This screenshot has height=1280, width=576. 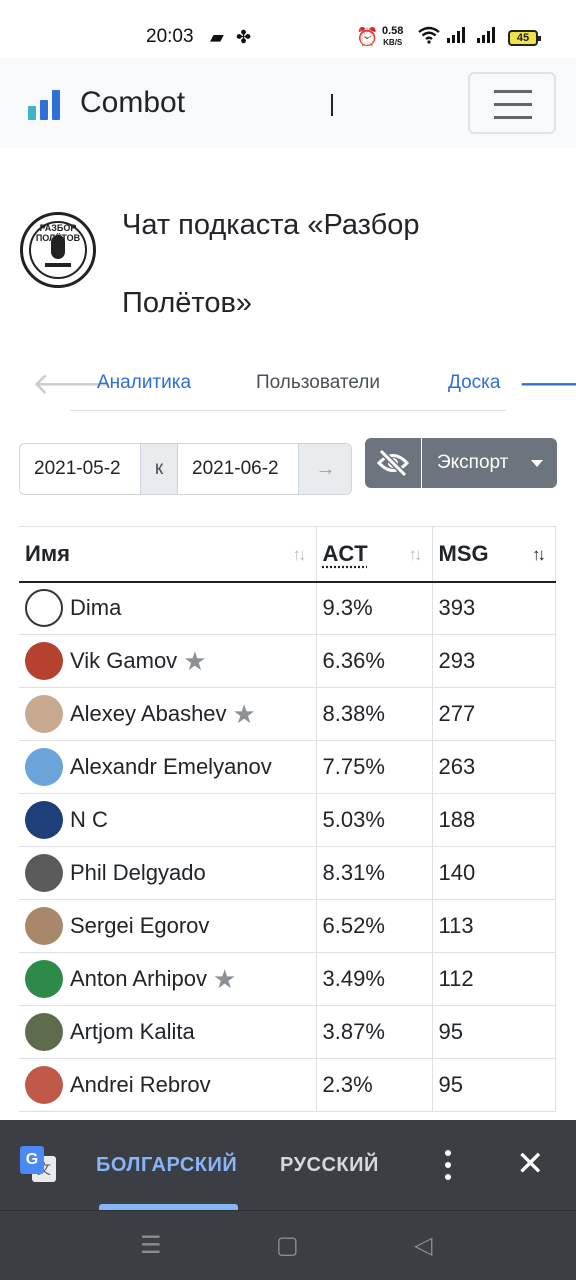 I want to click on table-row: N C 5.03% 188, so click(x=287, y=820).